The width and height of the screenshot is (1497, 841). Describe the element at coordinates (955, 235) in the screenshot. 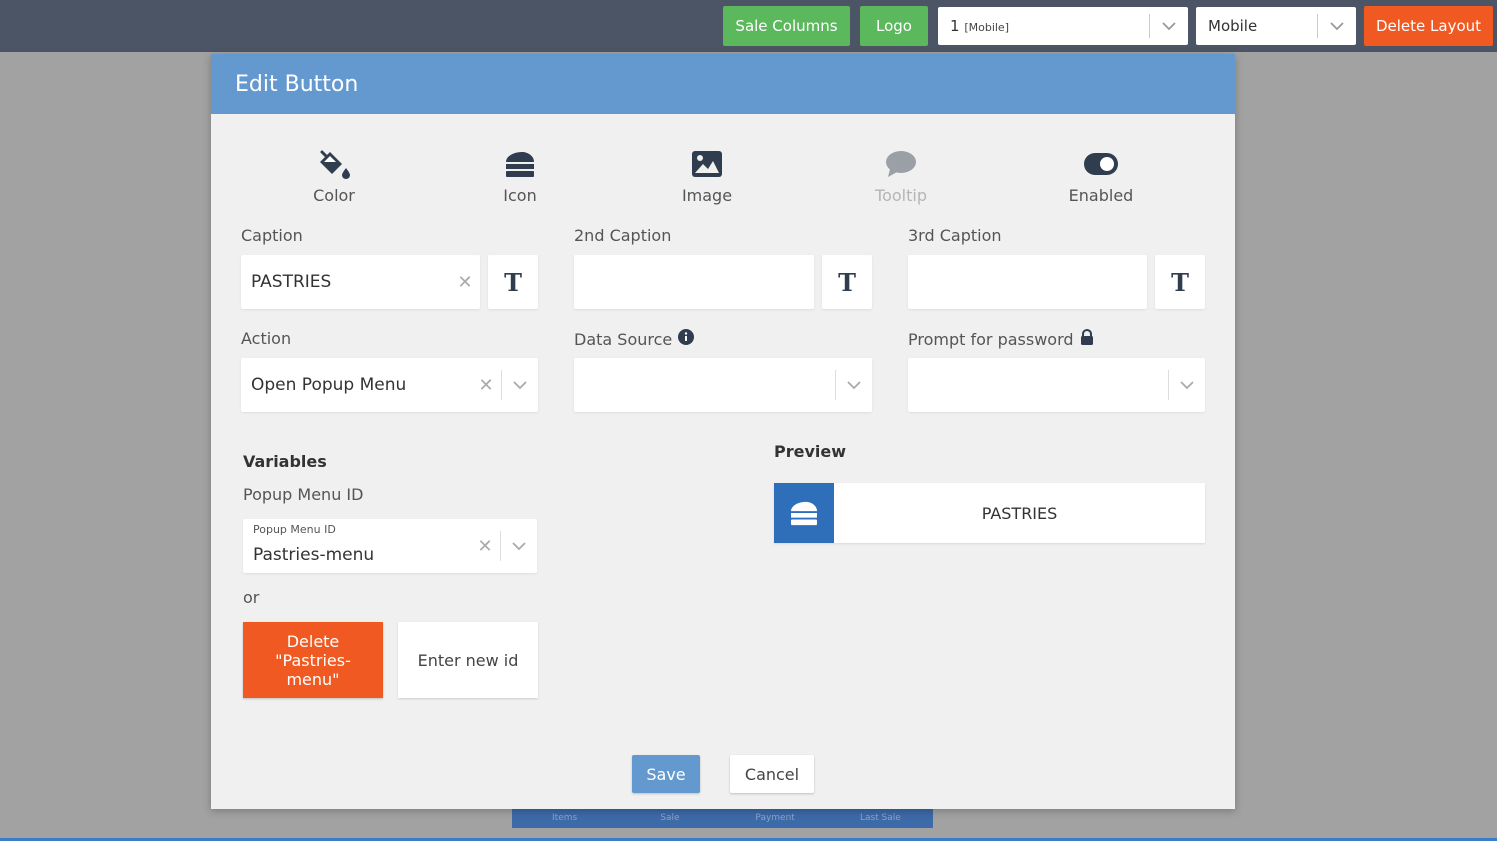

I see `caption3-label: 3rd Caption` at that location.